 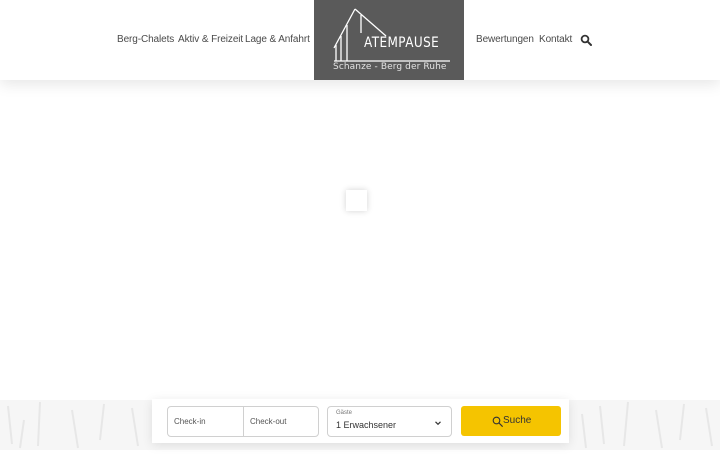 What do you see at coordinates (210, 39) in the screenshot?
I see `nav-link-aktiv-freizeit: Aktiv & Freizeit` at bounding box center [210, 39].